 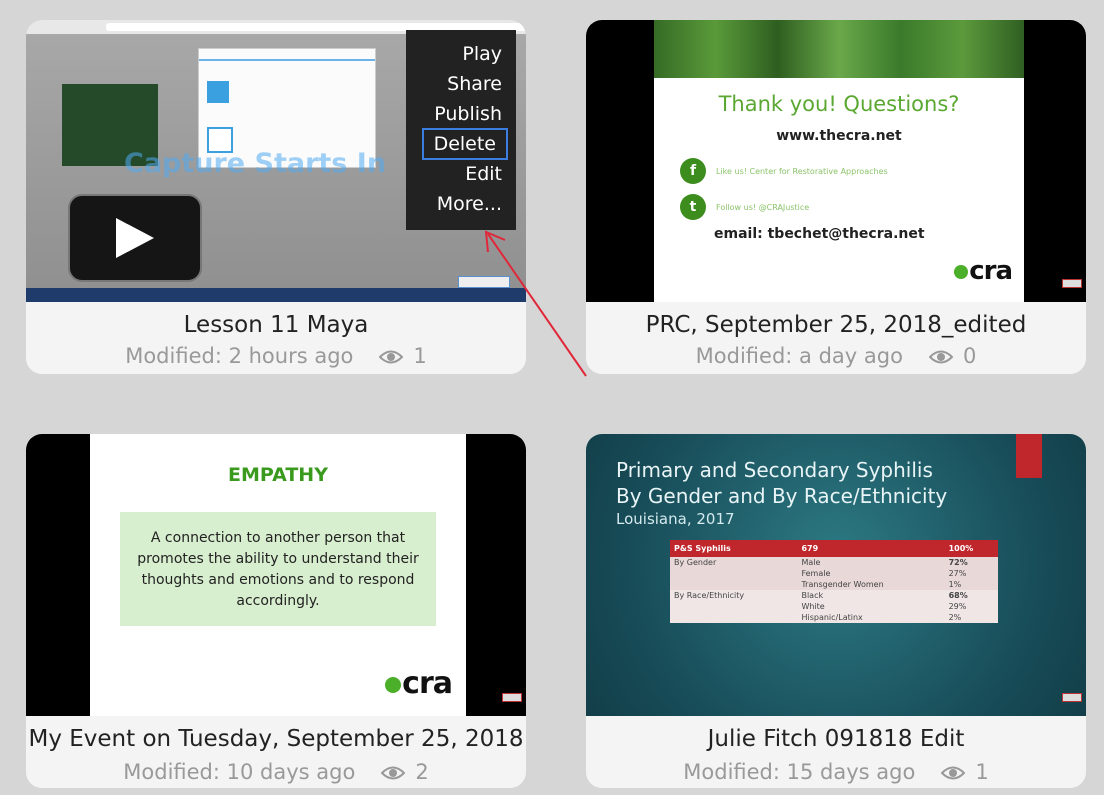 I want to click on video-title: Julie Fitch 091818 Edit, so click(x=836, y=739).